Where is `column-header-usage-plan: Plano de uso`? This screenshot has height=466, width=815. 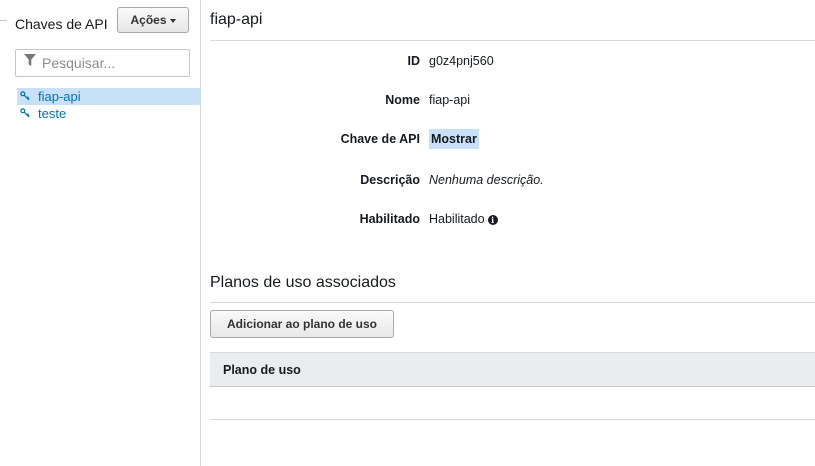
column-header-usage-plan: Plano de uso is located at coordinates (262, 370).